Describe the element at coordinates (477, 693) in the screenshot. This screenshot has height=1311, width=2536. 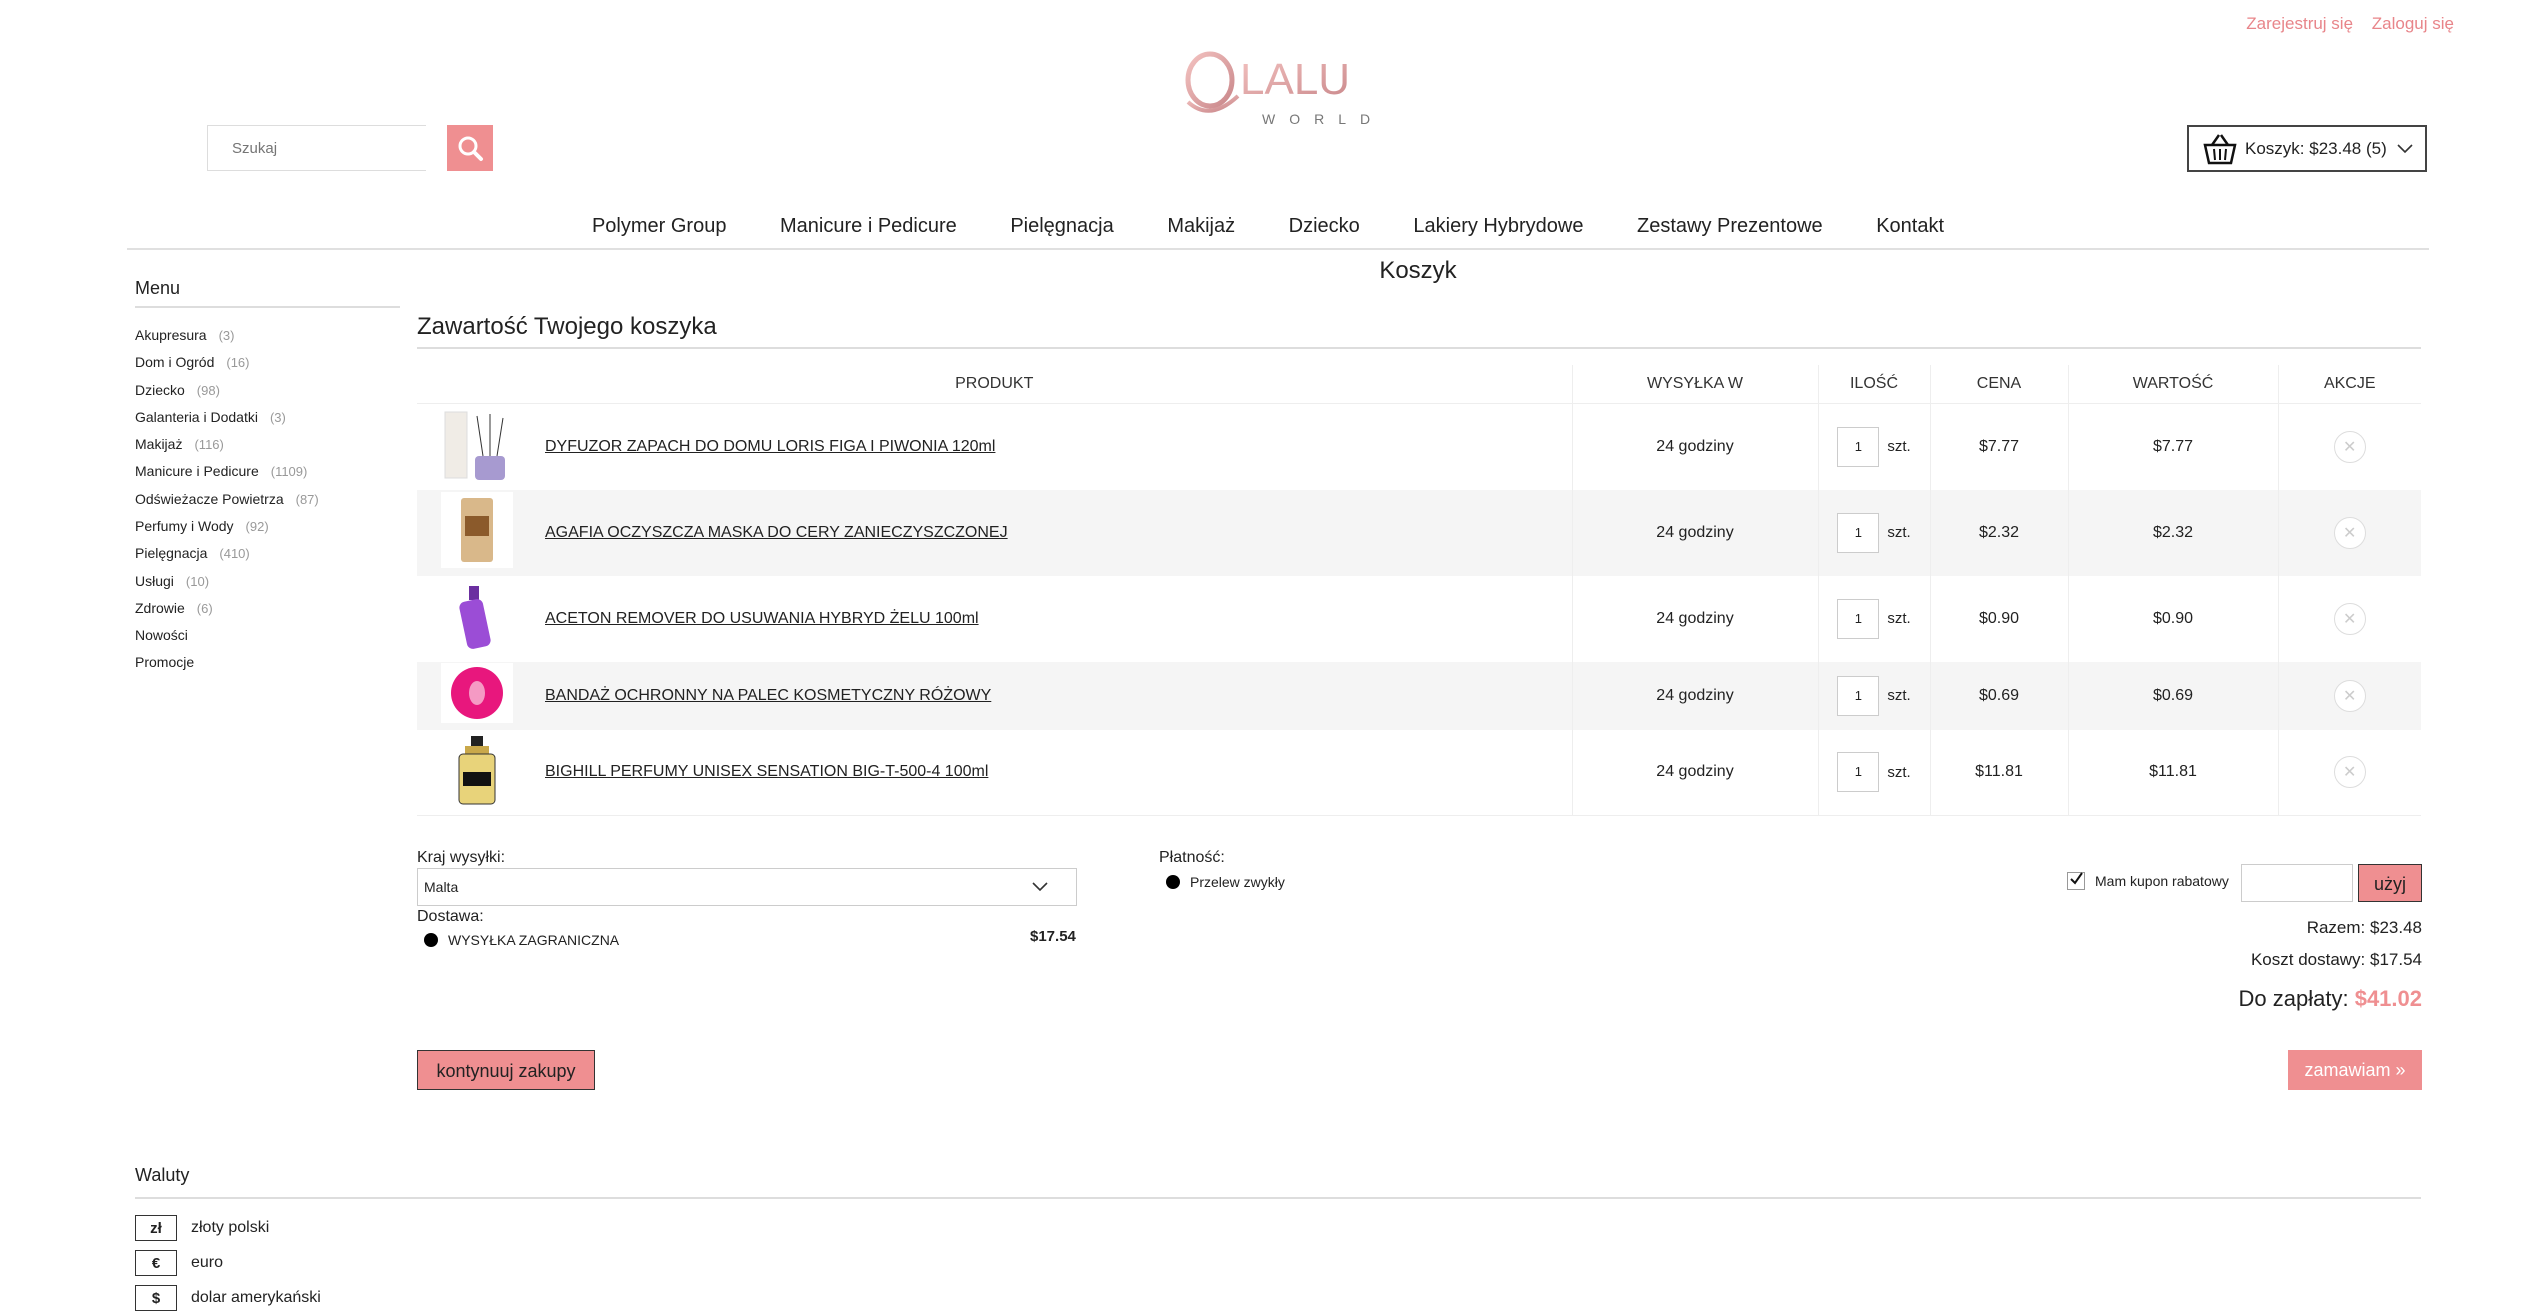
I see `tape-thumb-icon` at that location.